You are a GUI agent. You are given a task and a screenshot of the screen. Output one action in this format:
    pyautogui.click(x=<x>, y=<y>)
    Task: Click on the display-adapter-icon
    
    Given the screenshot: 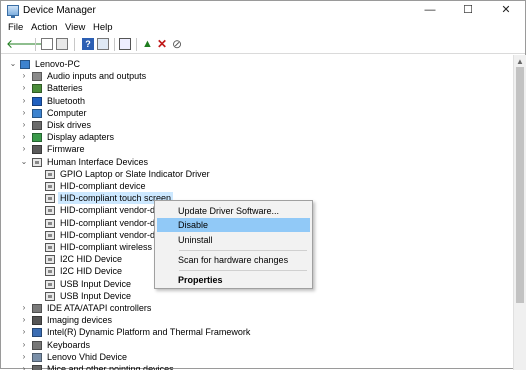 What is the action you would take?
    pyautogui.click(x=37, y=138)
    